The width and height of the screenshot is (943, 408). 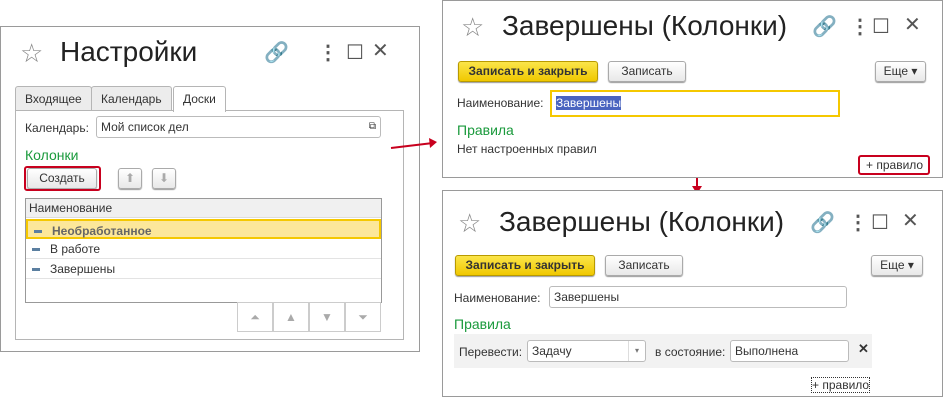 What do you see at coordinates (255, 317) in the screenshot?
I see `move-first-button: ⏶` at bounding box center [255, 317].